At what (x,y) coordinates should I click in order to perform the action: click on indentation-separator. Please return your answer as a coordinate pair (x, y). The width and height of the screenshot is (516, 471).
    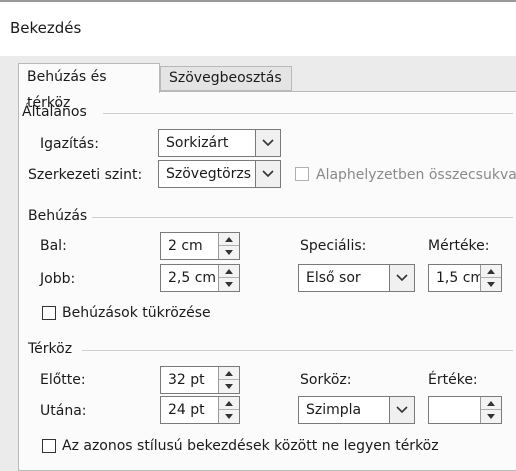
    Looking at the image, I should click on (302, 217).